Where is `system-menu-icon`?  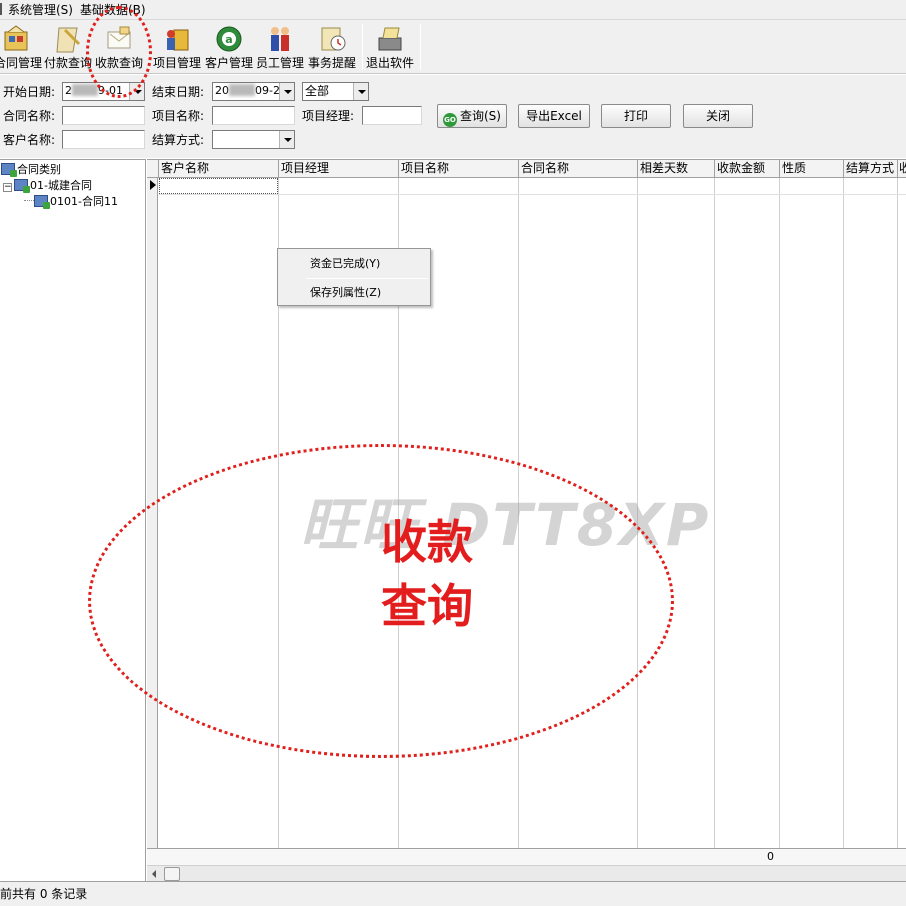
system-menu-icon is located at coordinates (2, 9).